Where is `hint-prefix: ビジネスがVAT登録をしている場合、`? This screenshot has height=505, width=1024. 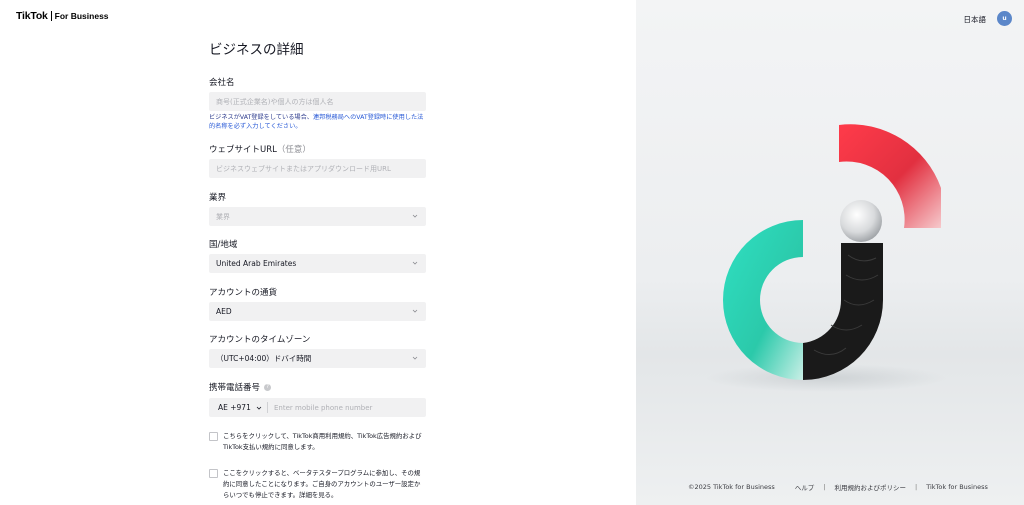
hint-prefix: ビジネスがVAT登録をしている場合、 is located at coordinates (261, 117).